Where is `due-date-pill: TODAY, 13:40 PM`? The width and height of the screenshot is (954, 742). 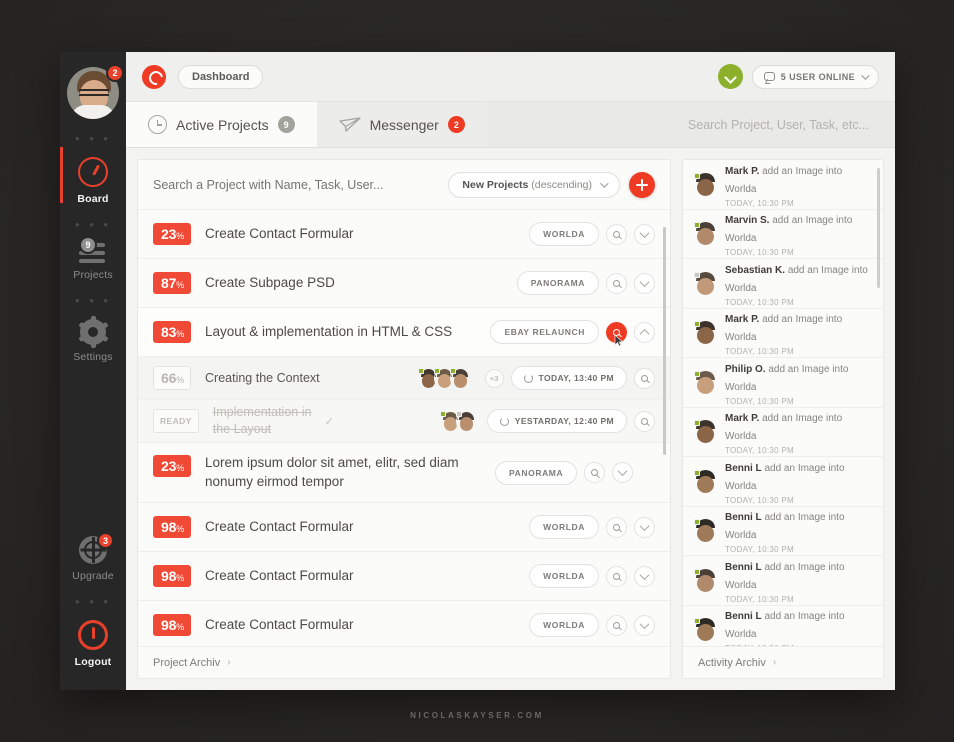 due-date-pill: TODAY, 13:40 PM is located at coordinates (568, 378).